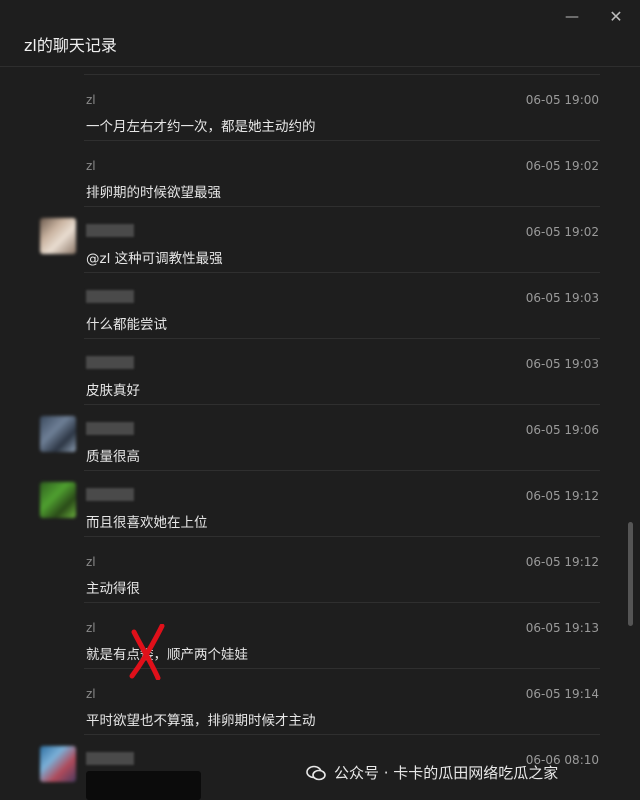 Image resolution: width=640 pixels, height=800 pixels. What do you see at coordinates (320, 371) in the screenshot?
I see `message-item: 06-05 19:03 皮肤真好` at bounding box center [320, 371].